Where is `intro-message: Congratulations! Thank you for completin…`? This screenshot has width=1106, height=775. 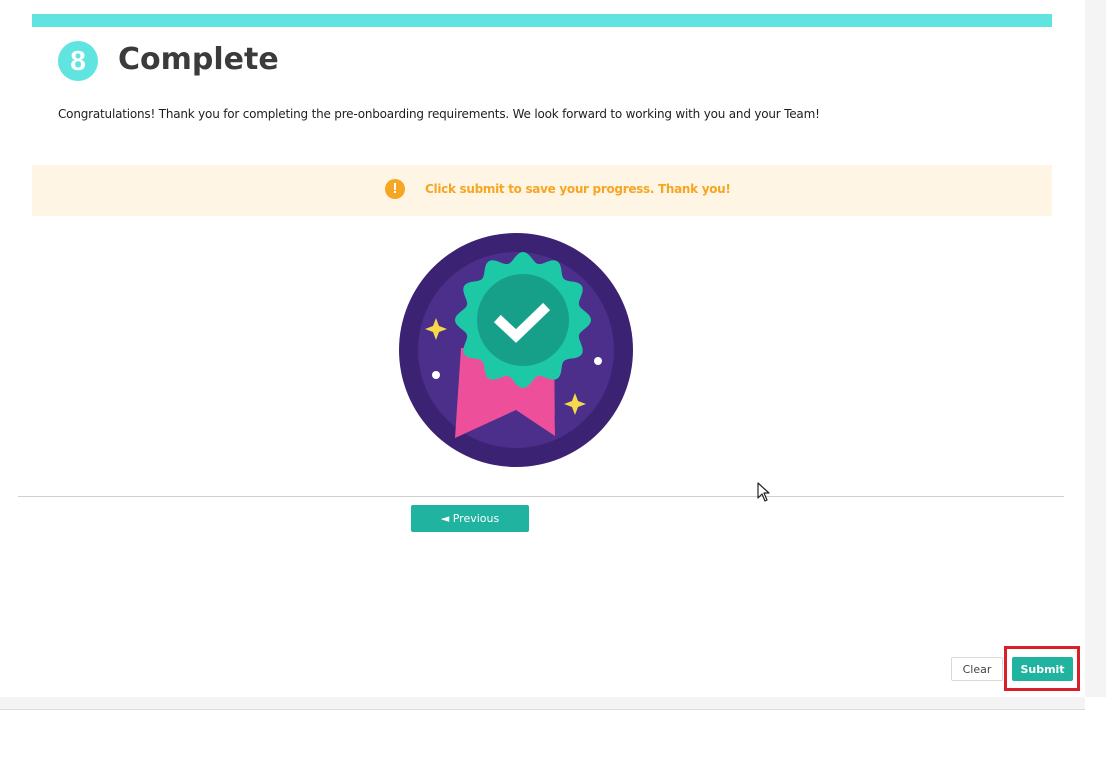 intro-message: Congratulations! Thank you for completin… is located at coordinates (439, 114).